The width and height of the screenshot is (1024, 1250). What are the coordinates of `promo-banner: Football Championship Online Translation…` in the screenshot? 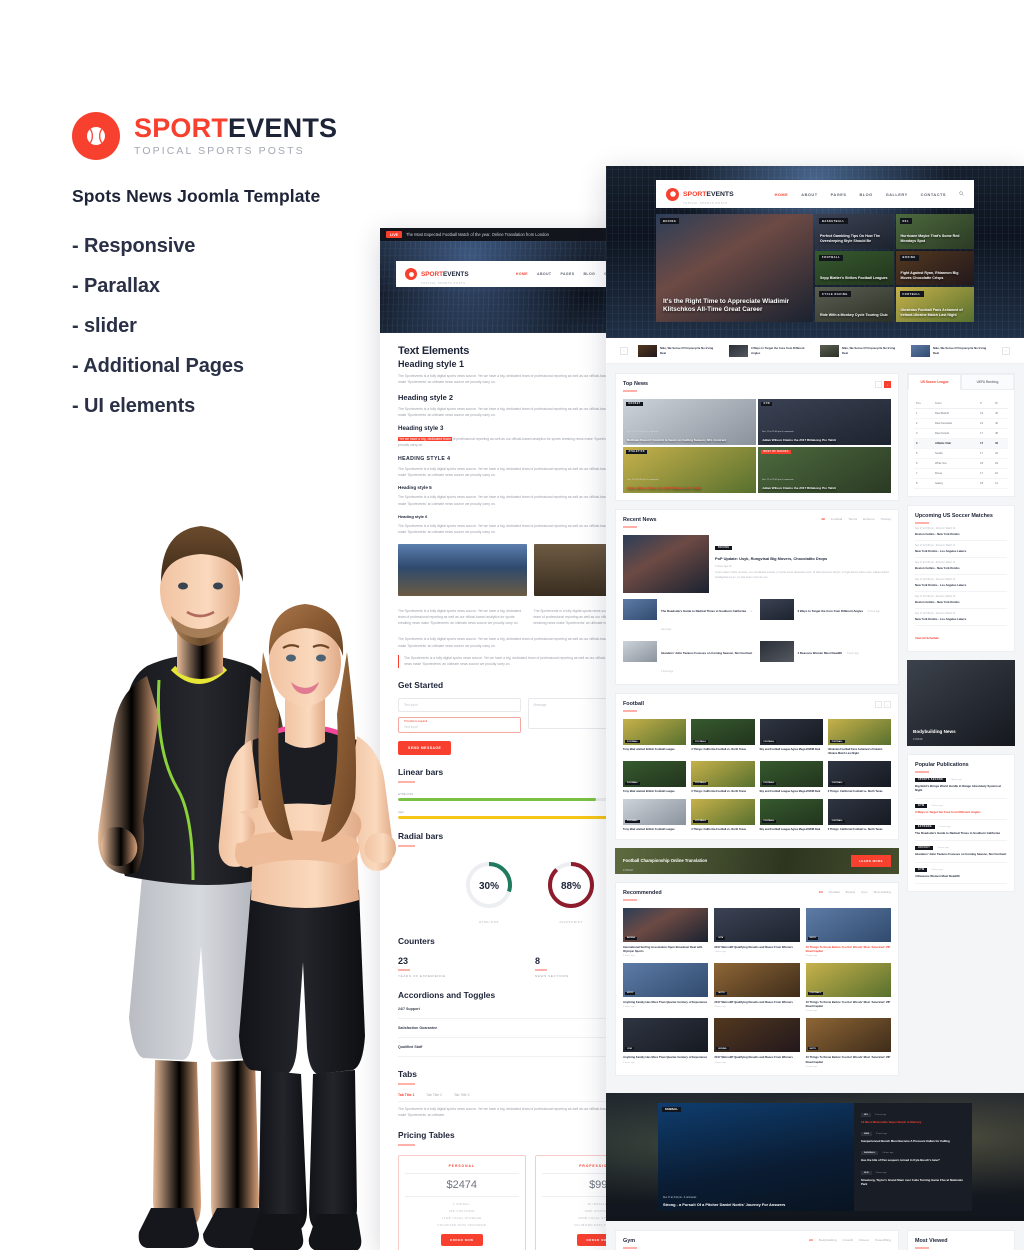 It's located at (757, 860).